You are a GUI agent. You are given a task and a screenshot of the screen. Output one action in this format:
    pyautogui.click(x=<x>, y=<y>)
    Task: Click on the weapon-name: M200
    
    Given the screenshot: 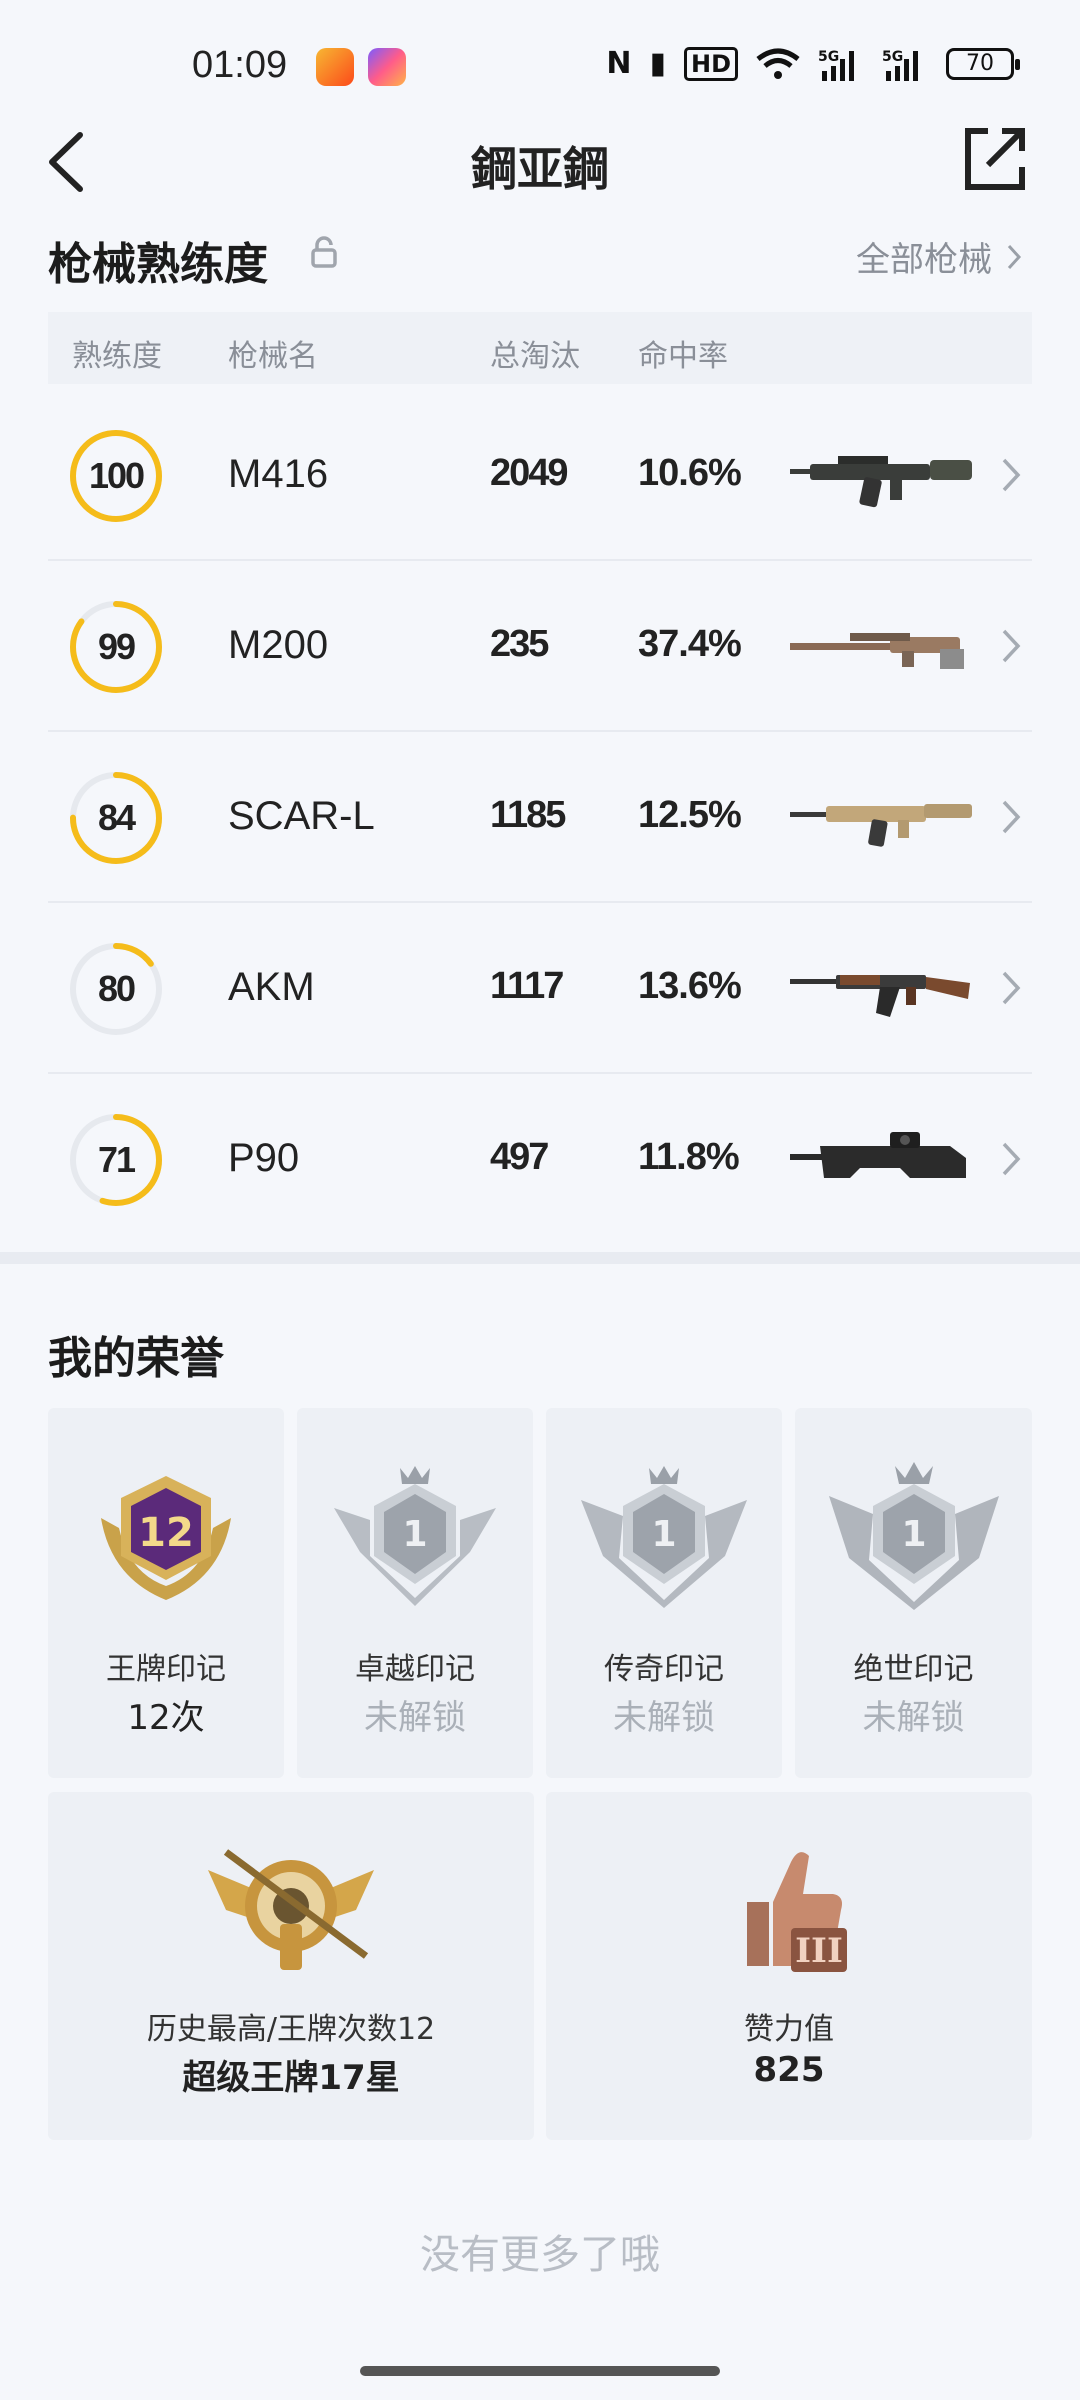 What is the action you would take?
    pyautogui.click(x=278, y=645)
    